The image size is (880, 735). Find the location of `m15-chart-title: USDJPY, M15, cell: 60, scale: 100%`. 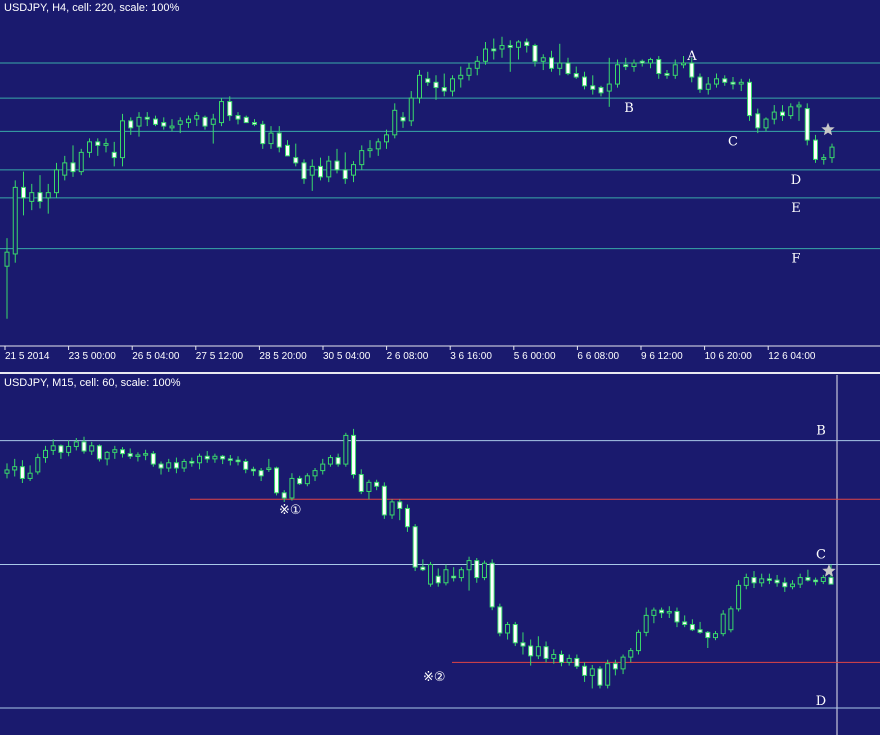

m15-chart-title: USDJPY, M15, cell: 60, scale: 100% is located at coordinates (92, 383).